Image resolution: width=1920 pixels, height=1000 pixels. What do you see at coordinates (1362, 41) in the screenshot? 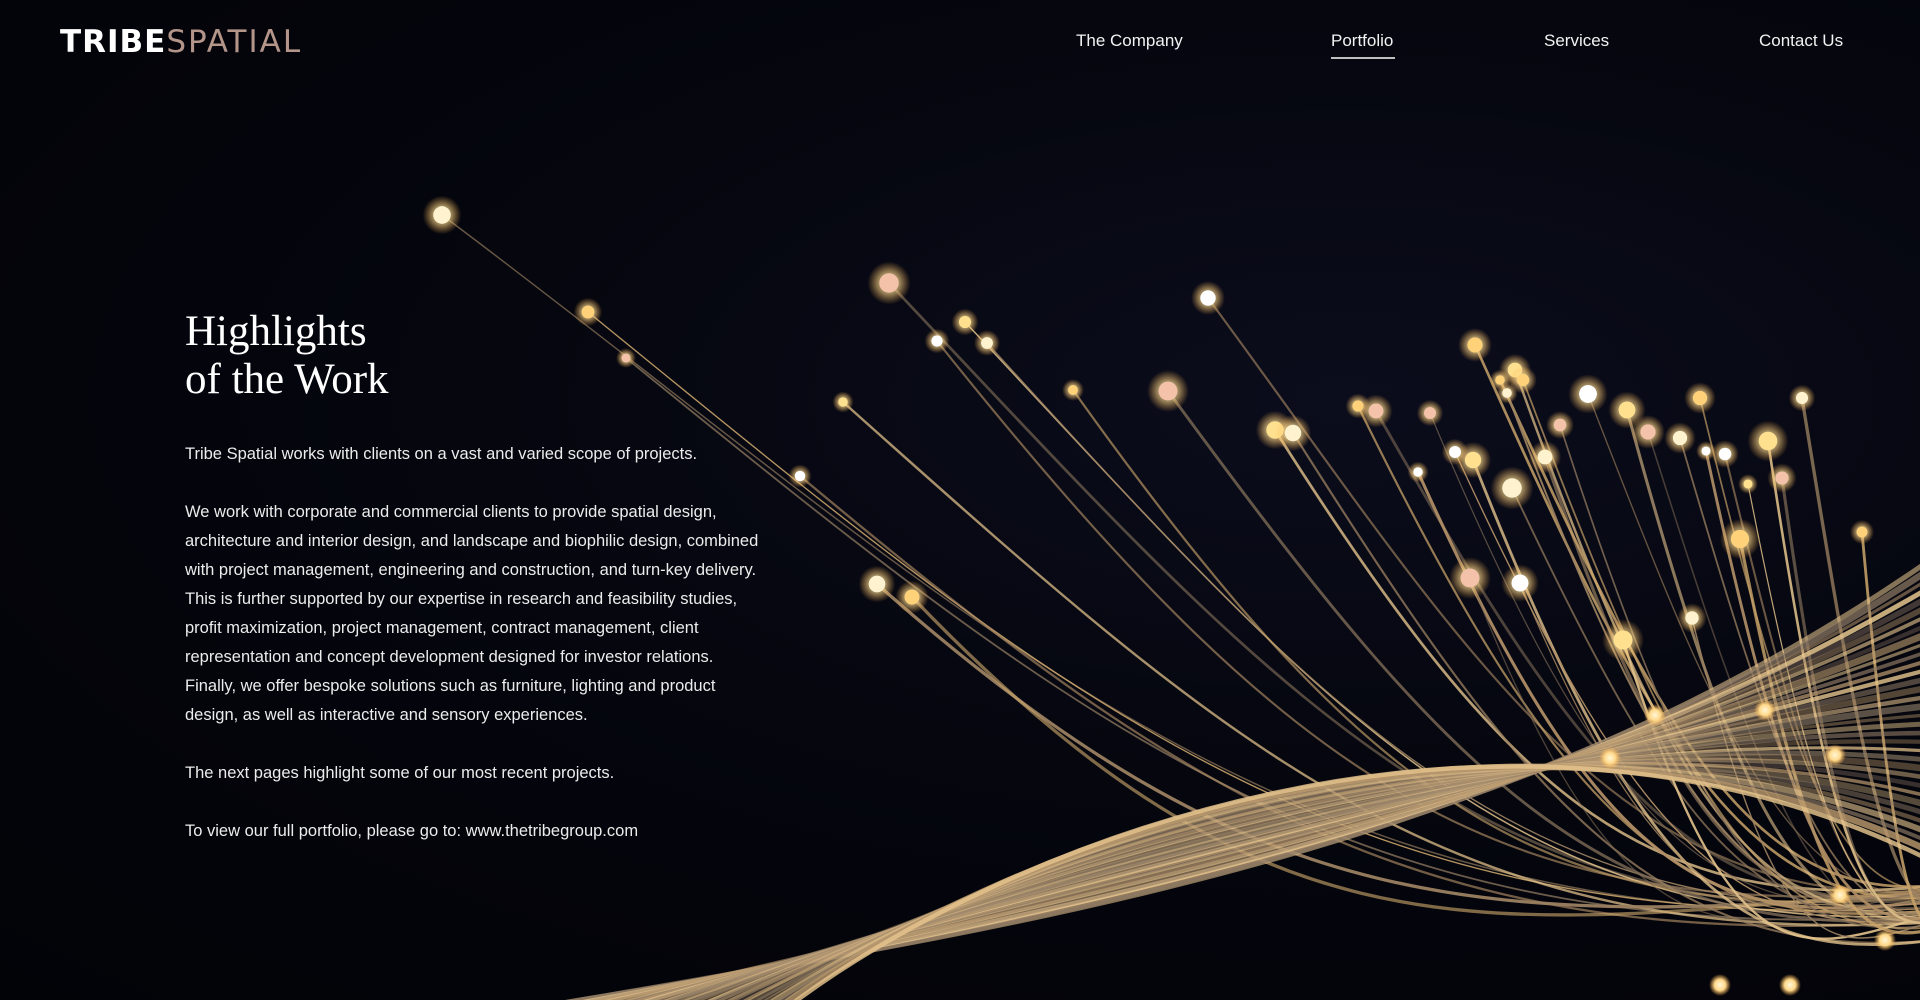
I see `nav-link-portfolio: Portfolio` at bounding box center [1362, 41].